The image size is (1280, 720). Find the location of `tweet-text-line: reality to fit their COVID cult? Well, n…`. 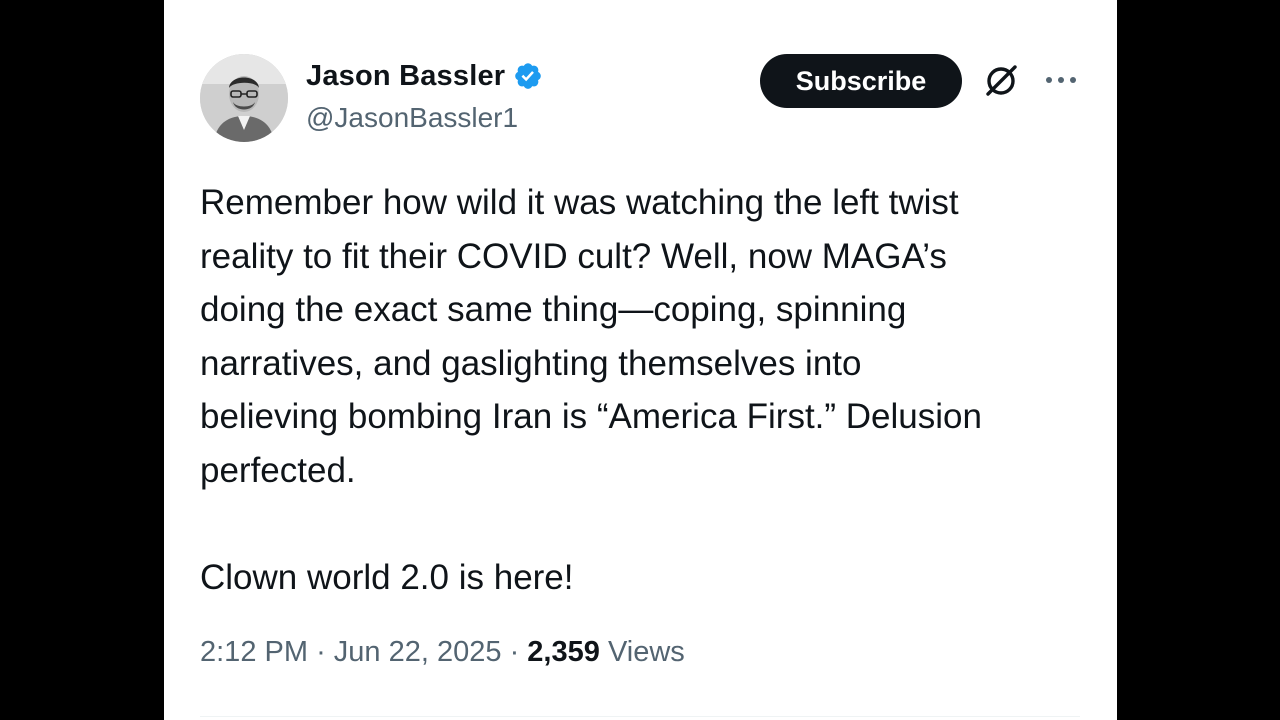

tweet-text-line: reality to fit their COVID cult? Well, n… is located at coordinates (573, 256).